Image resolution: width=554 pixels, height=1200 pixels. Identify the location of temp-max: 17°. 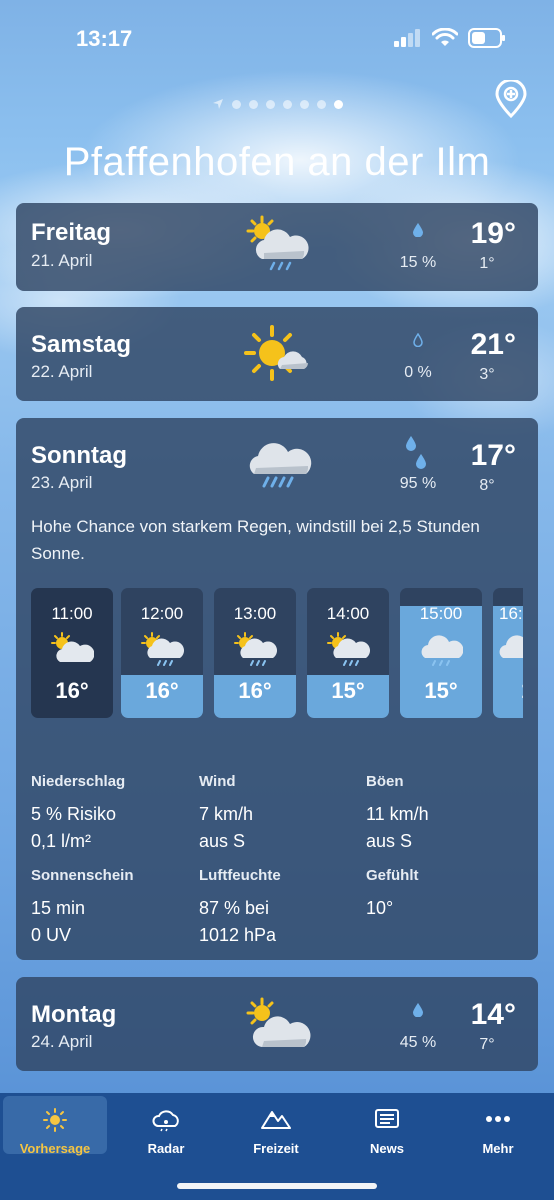
(493, 455).